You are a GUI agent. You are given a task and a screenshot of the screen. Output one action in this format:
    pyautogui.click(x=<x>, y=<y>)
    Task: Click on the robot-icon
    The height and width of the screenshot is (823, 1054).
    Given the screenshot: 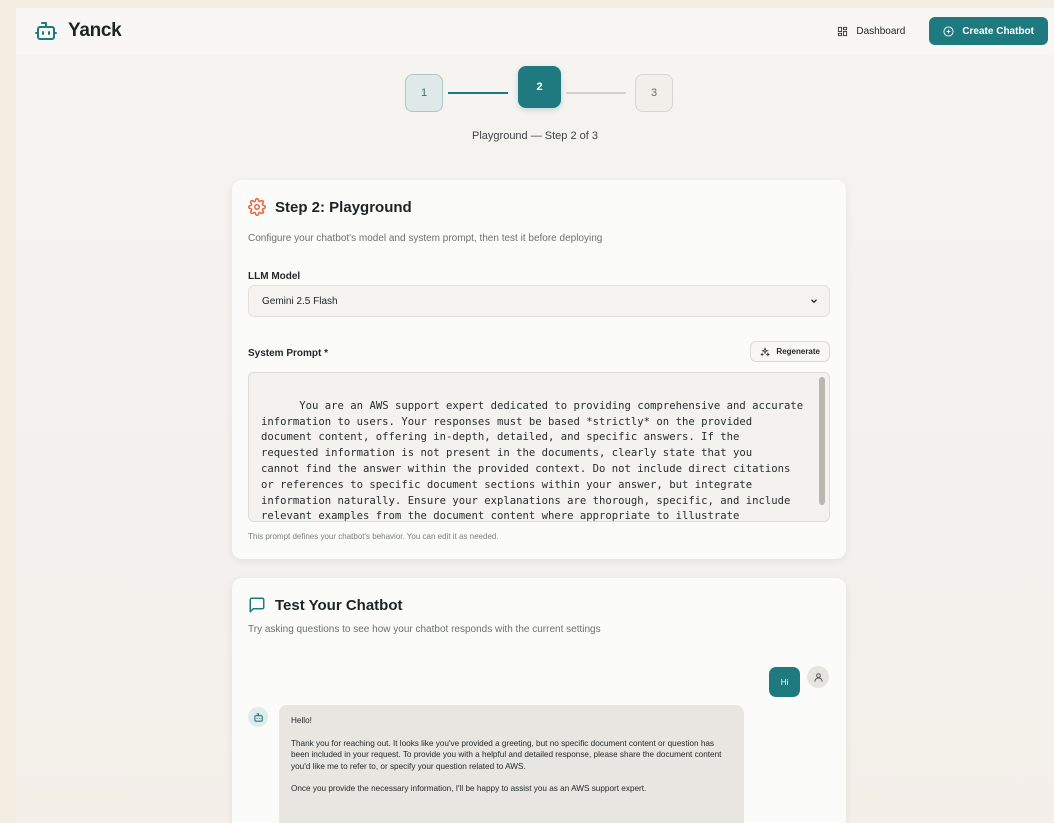 What is the action you would take?
    pyautogui.click(x=258, y=717)
    